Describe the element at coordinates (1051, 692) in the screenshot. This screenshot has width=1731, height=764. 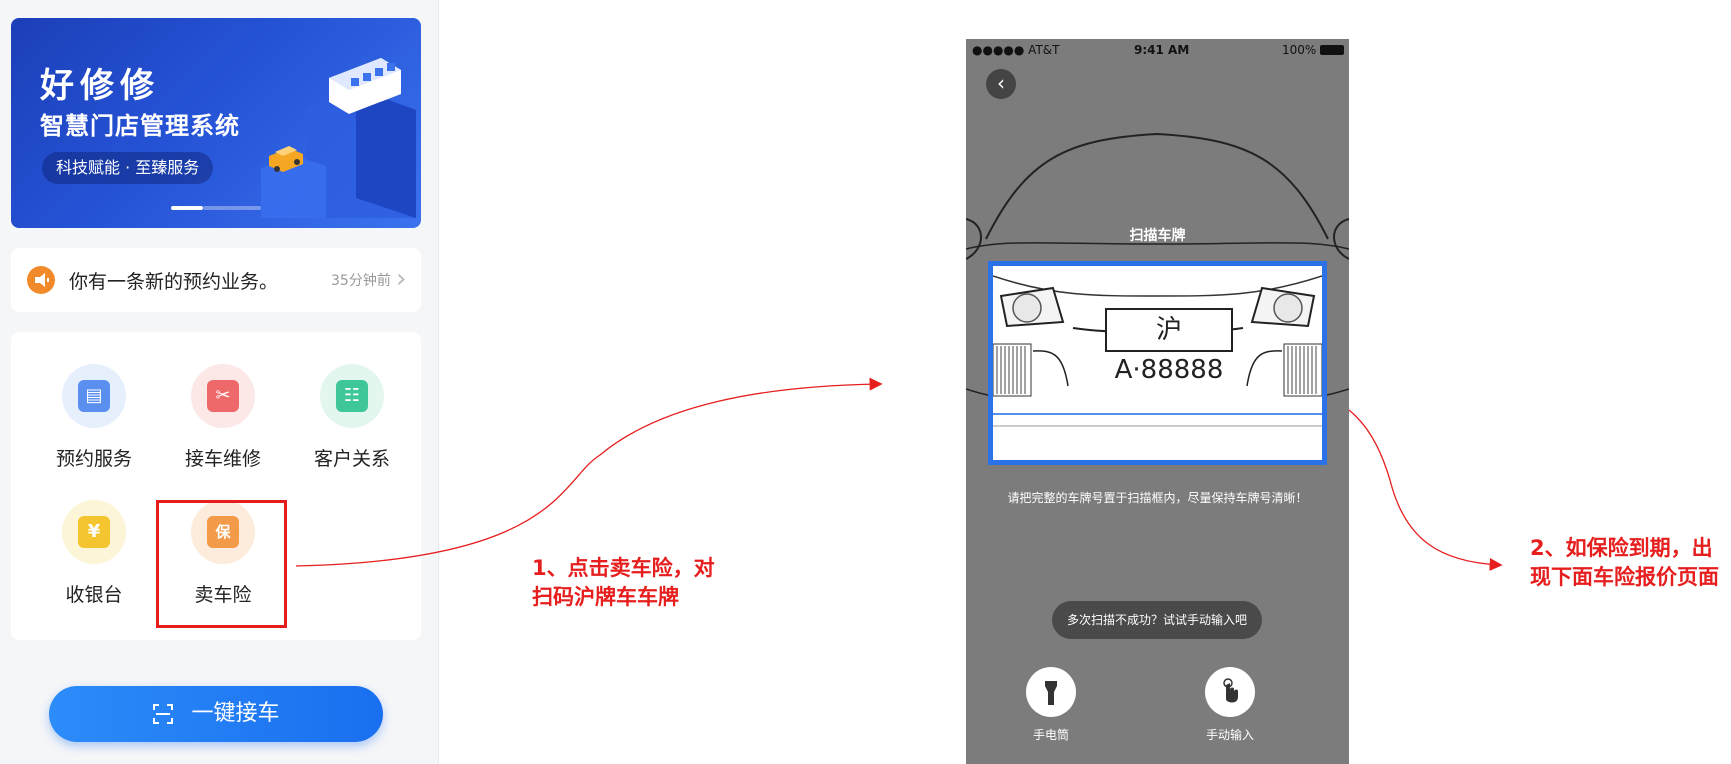
I see `flashlight-icon` at that location.